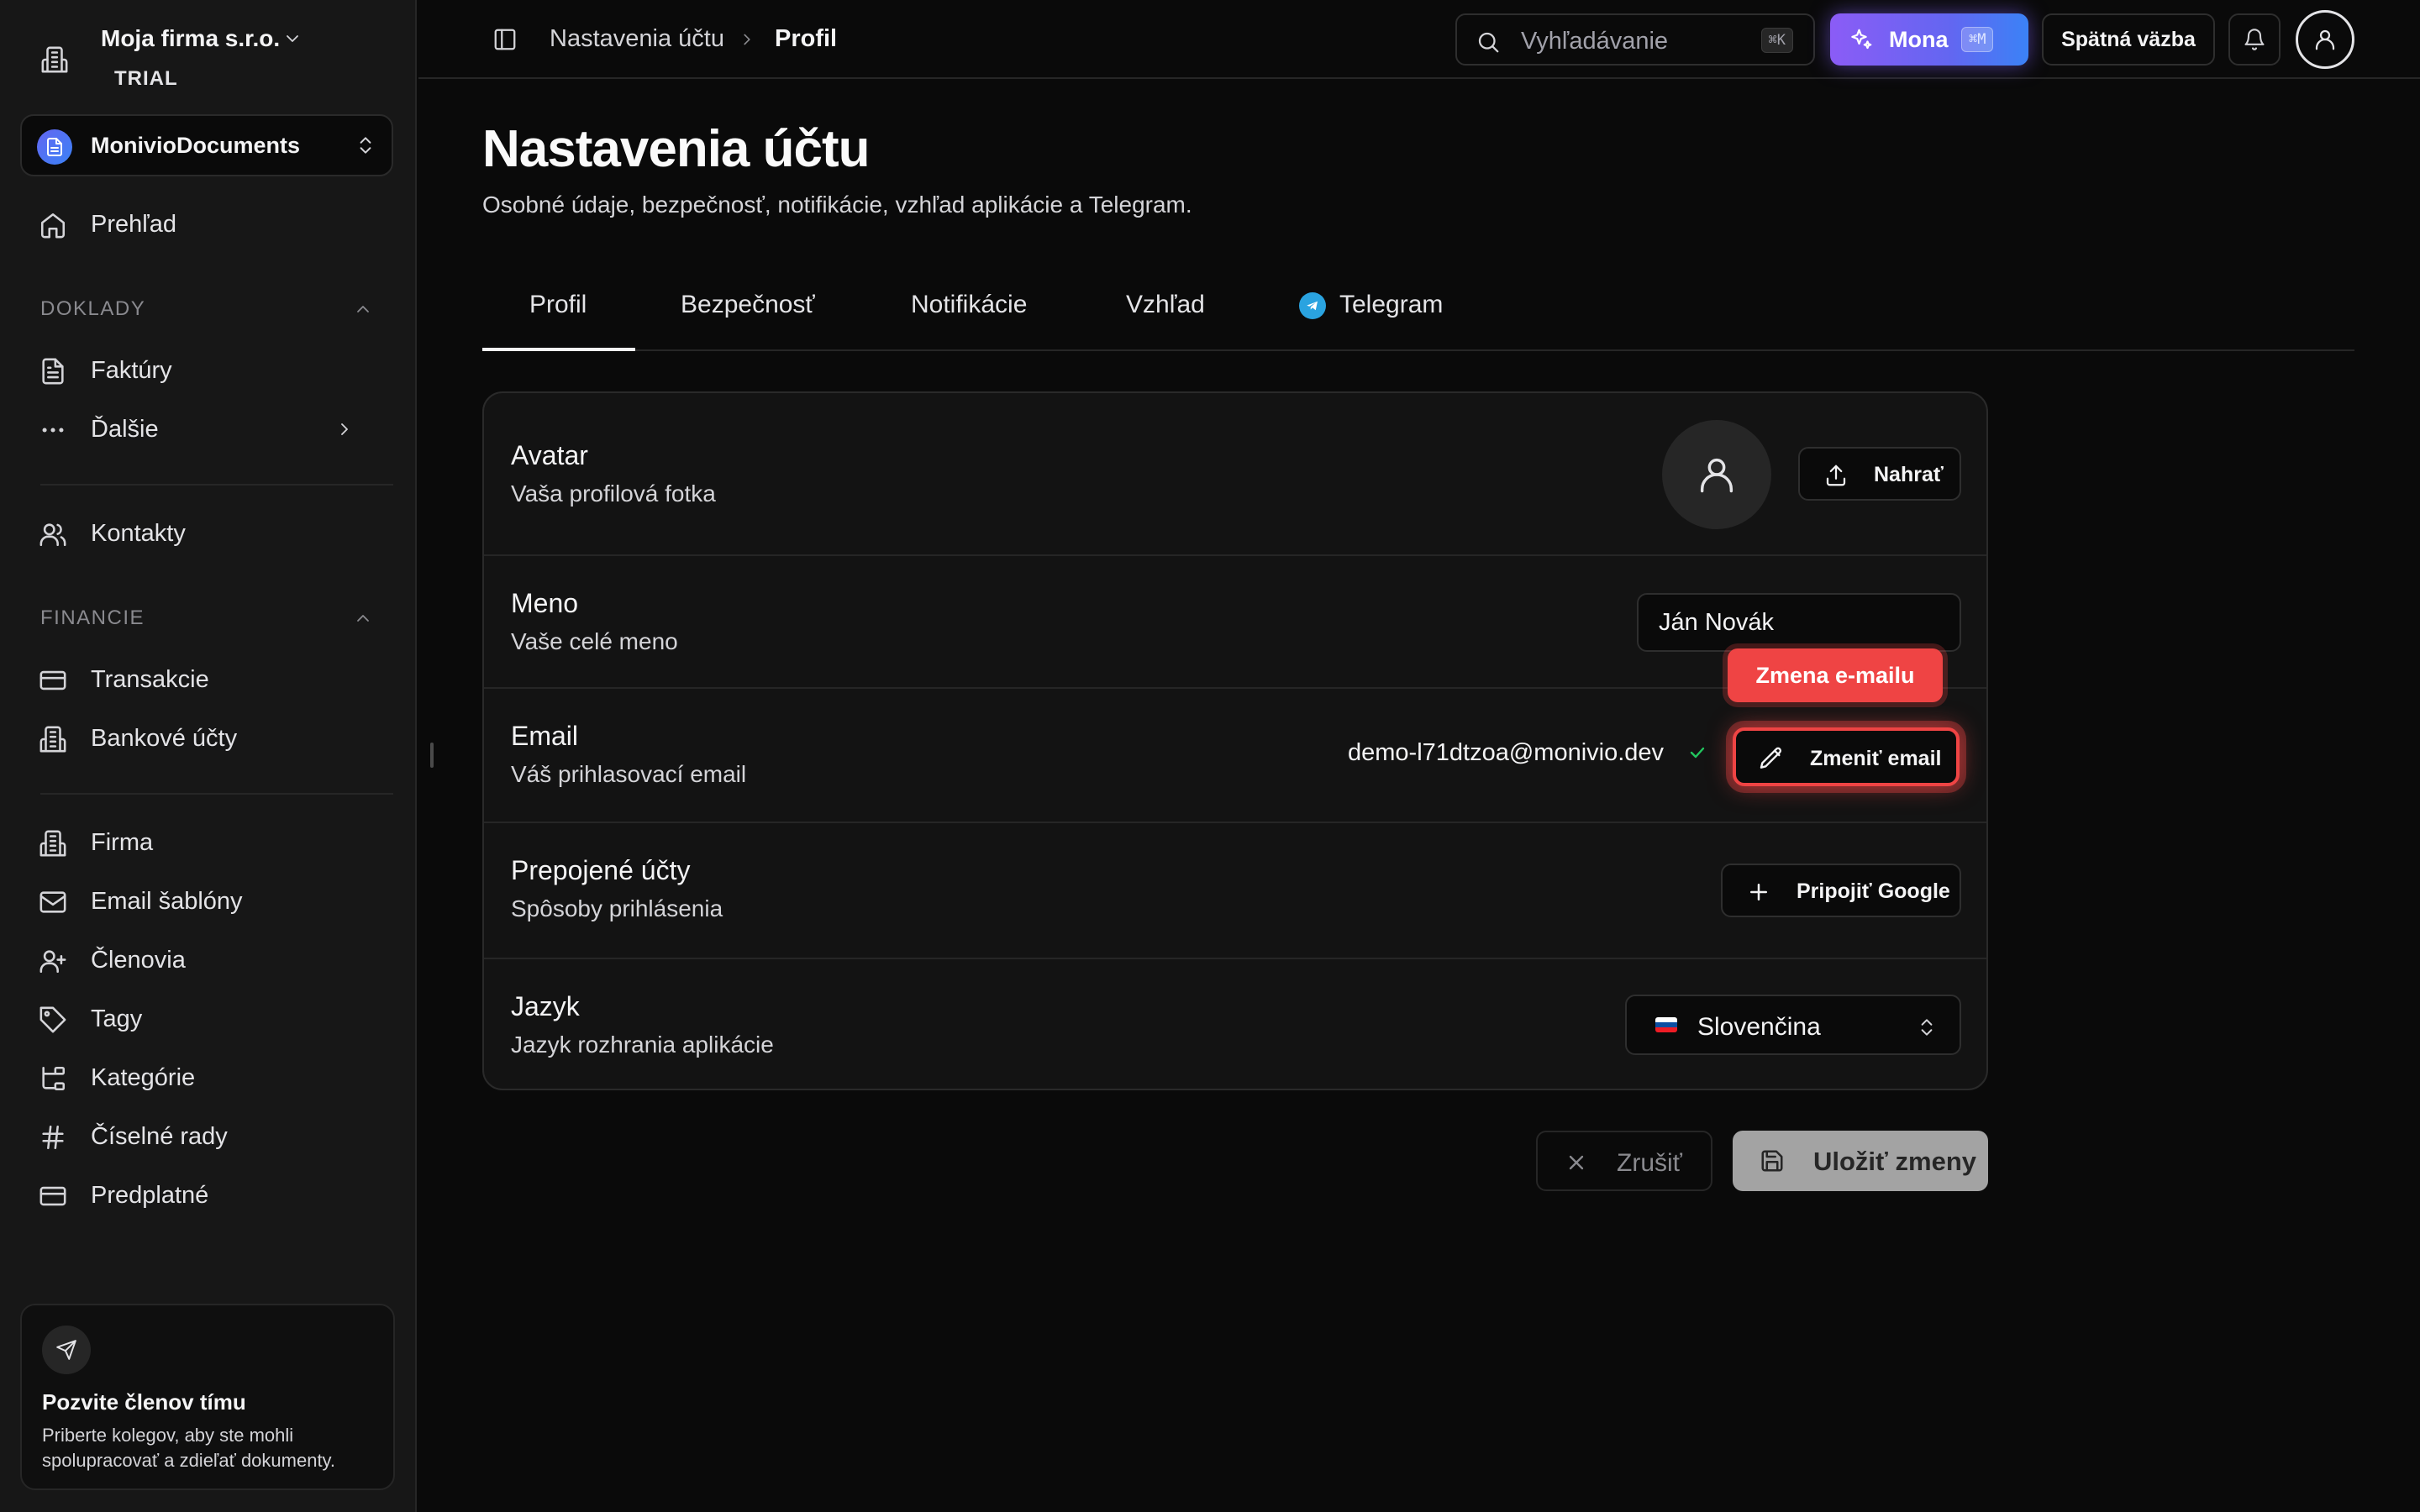 The width and height of the screenshot is (2420, 1512). I want to click on mona-shortcut: ⌘M, so click(1978, 39).